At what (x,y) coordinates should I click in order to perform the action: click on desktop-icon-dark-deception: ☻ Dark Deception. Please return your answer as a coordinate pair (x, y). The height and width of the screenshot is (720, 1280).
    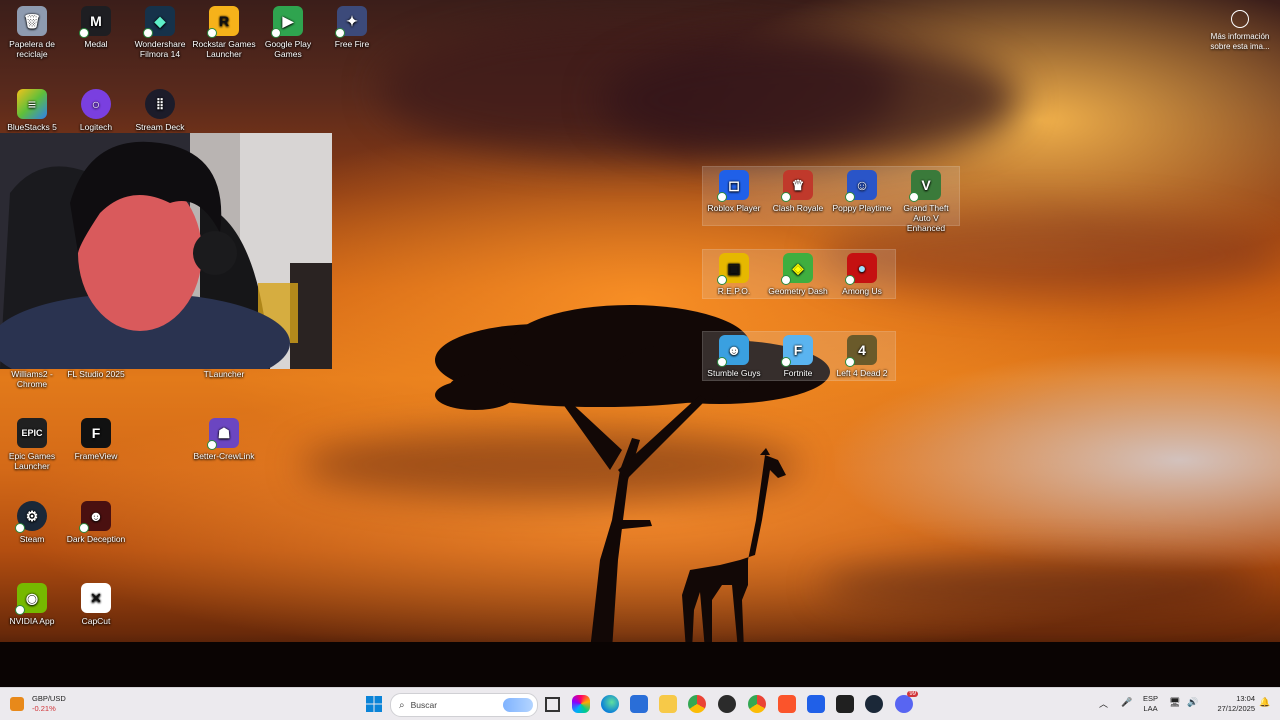
    Looking at the image, I should click on (96, 522).